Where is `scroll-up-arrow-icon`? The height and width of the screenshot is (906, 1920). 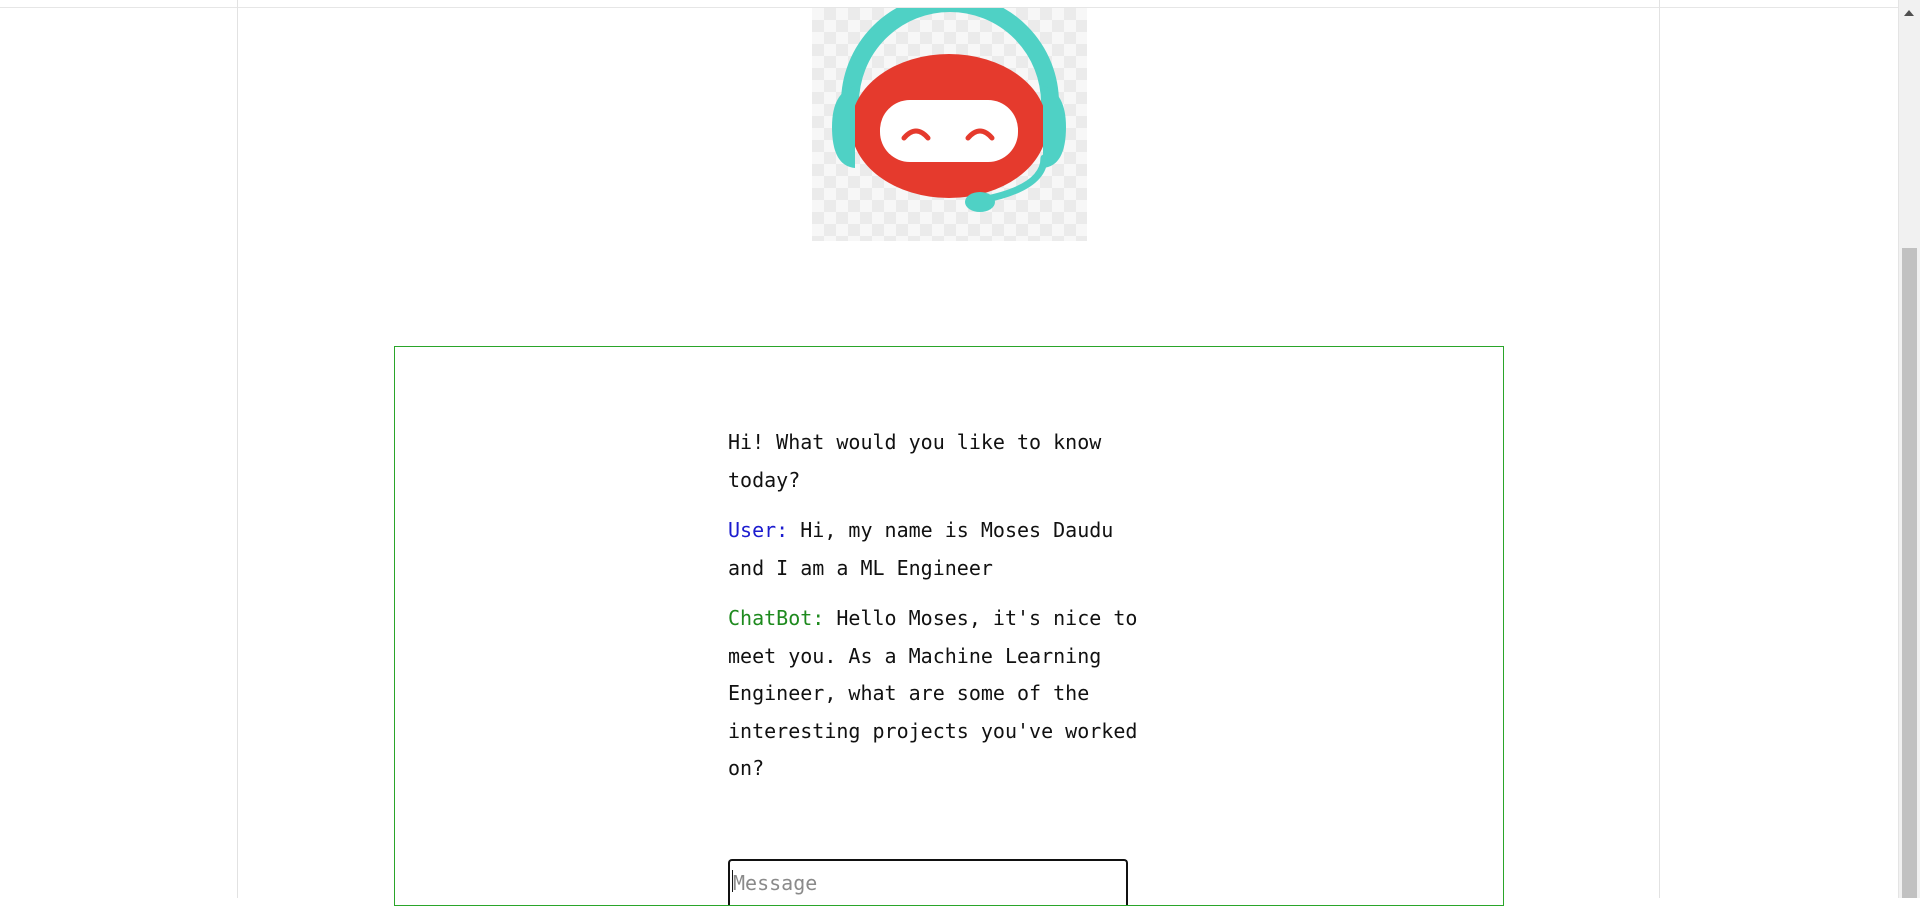
scroll-up-arrow-icon is located at coordinates (1909, 13).